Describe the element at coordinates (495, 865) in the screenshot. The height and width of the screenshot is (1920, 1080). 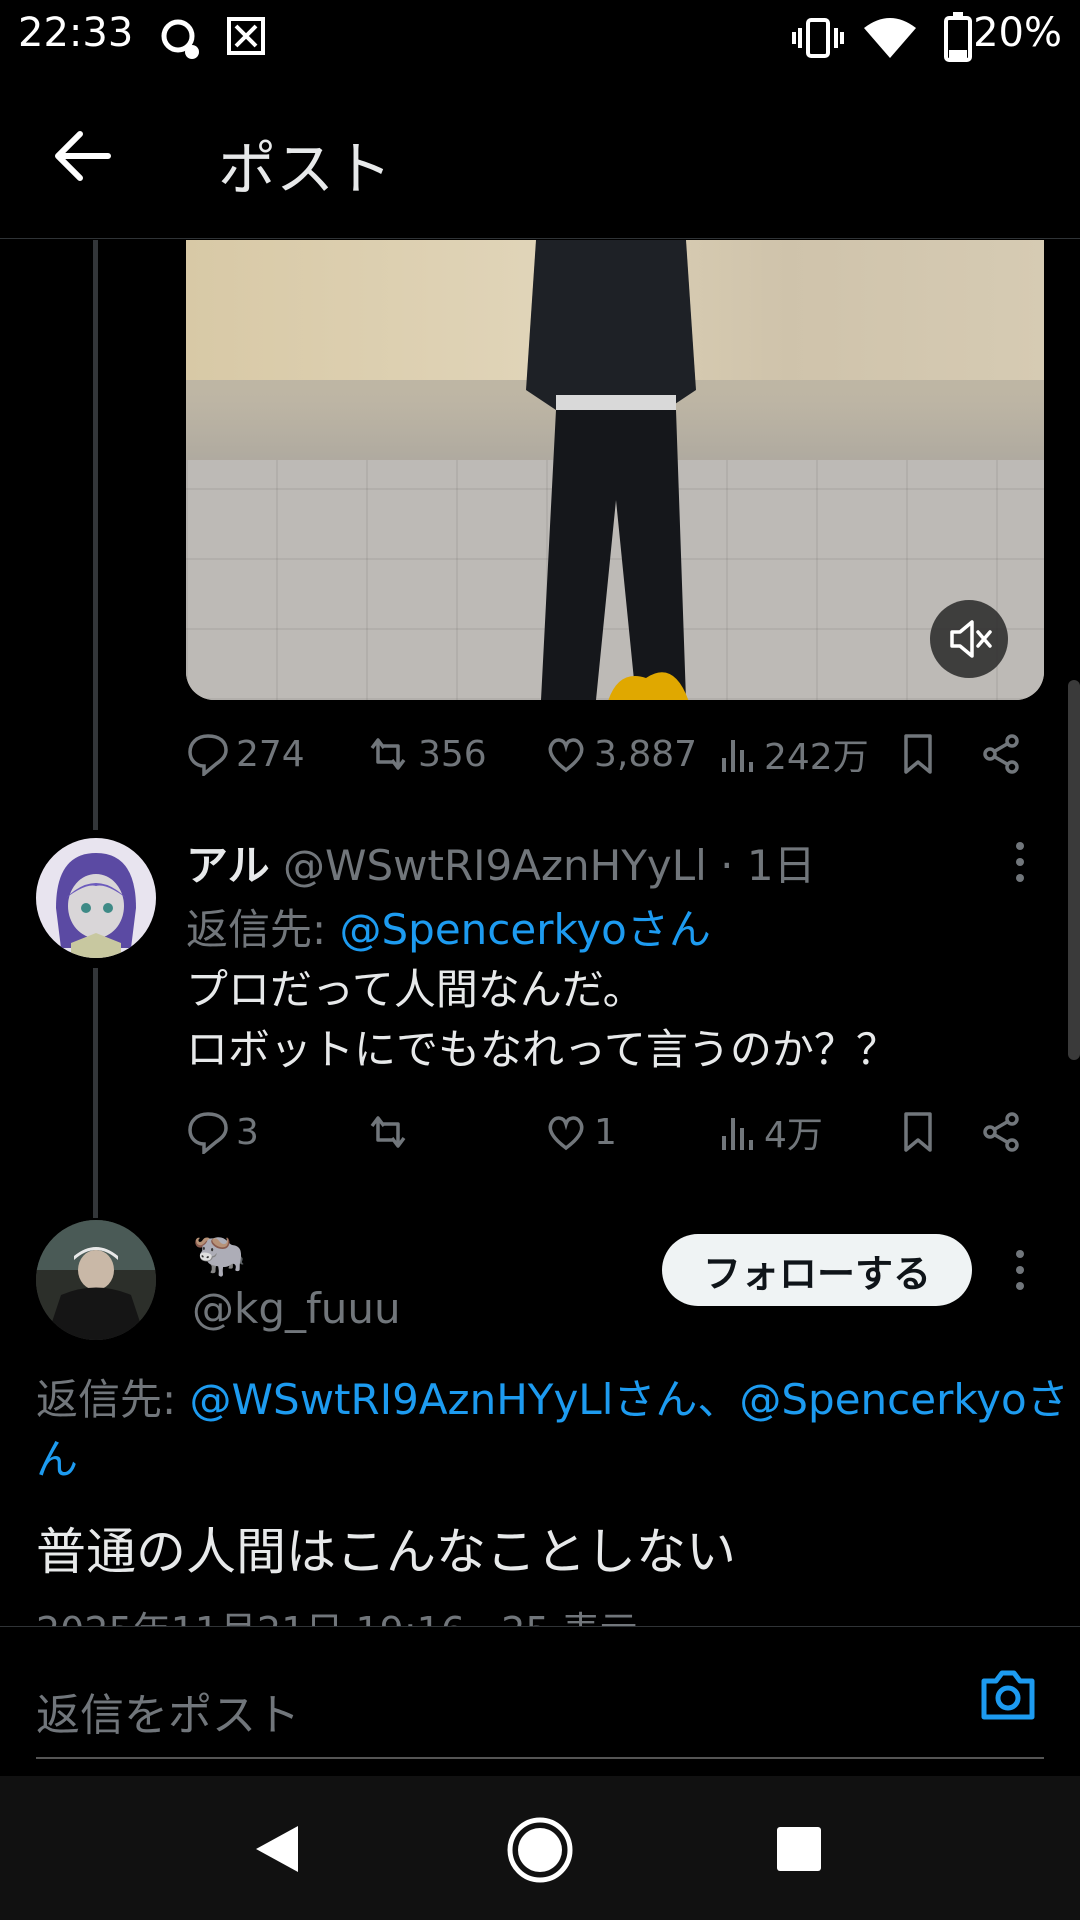
I see `reply1-handle: @WSwtRI9AznHYyLl` at that location.